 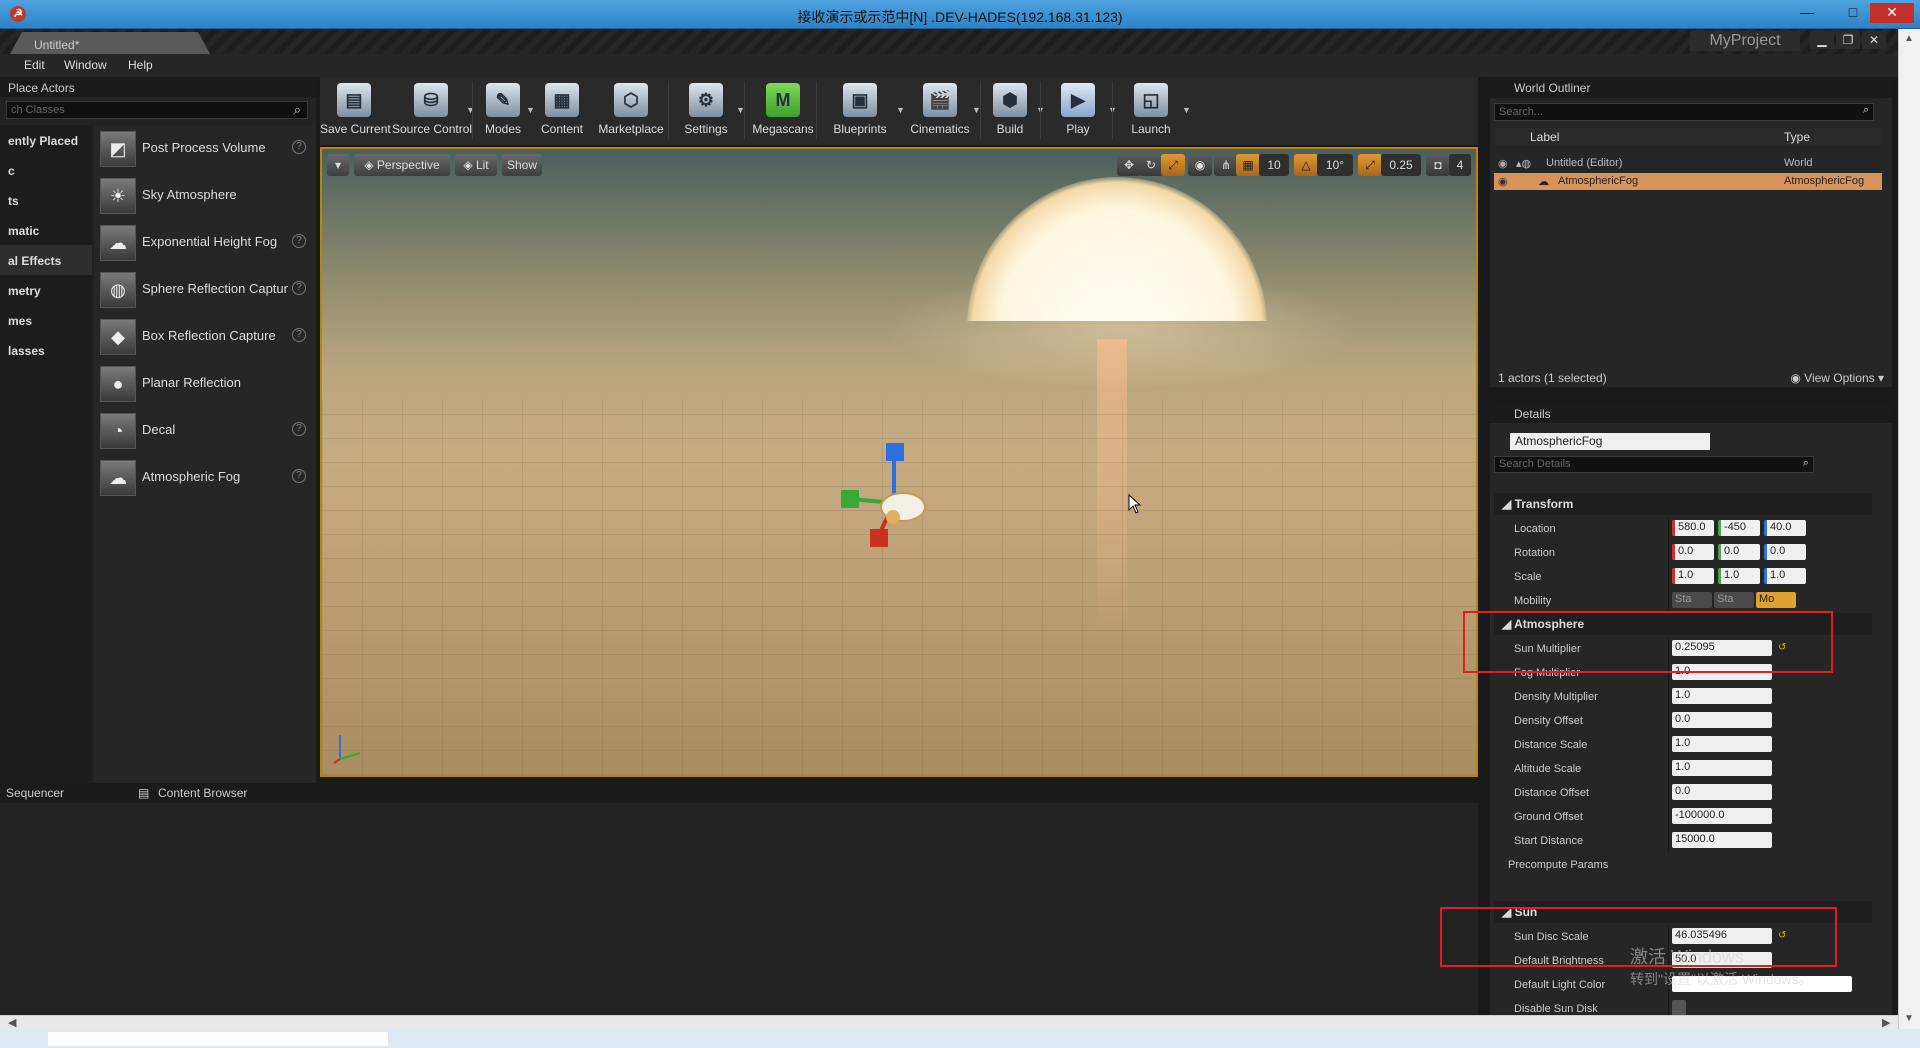 What do you see at coordinates (205, 289) in the screenshot?
I see `actor-list-item: ◍ Sphere Reflection Captur?` at bounding box center [205, 289].